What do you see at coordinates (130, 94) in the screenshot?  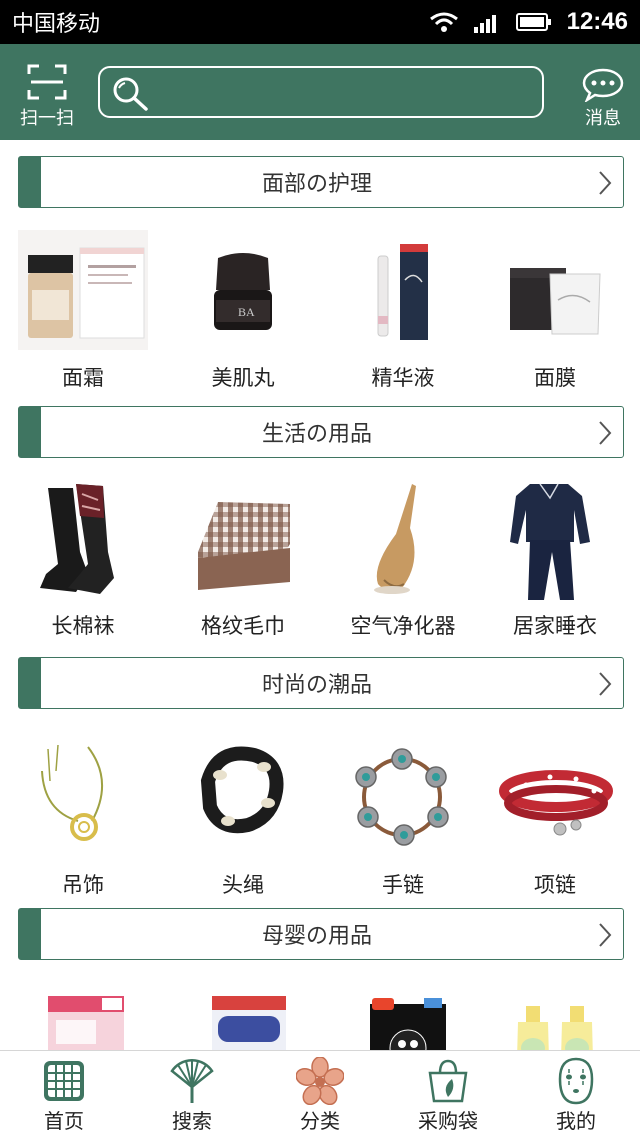 I see `search-icon` at bounding box center [130, 94].